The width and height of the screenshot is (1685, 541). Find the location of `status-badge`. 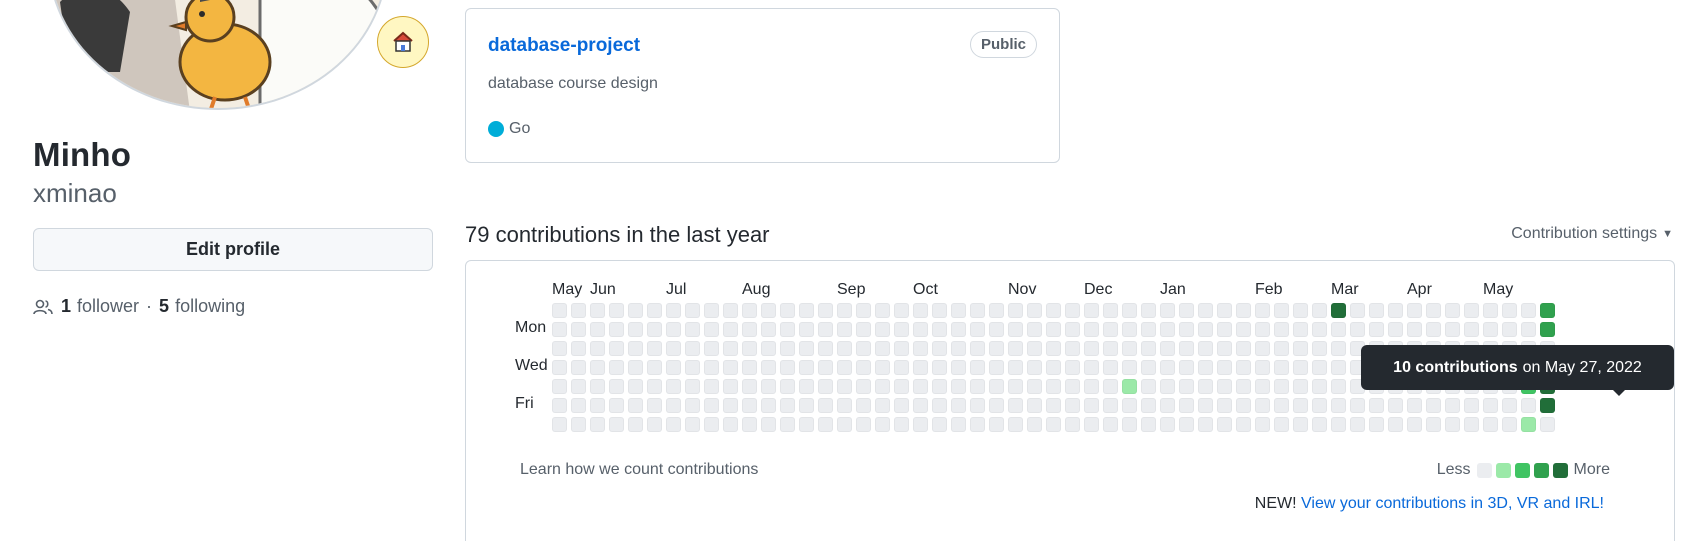

status-badge is located at coordinates (403, 42).